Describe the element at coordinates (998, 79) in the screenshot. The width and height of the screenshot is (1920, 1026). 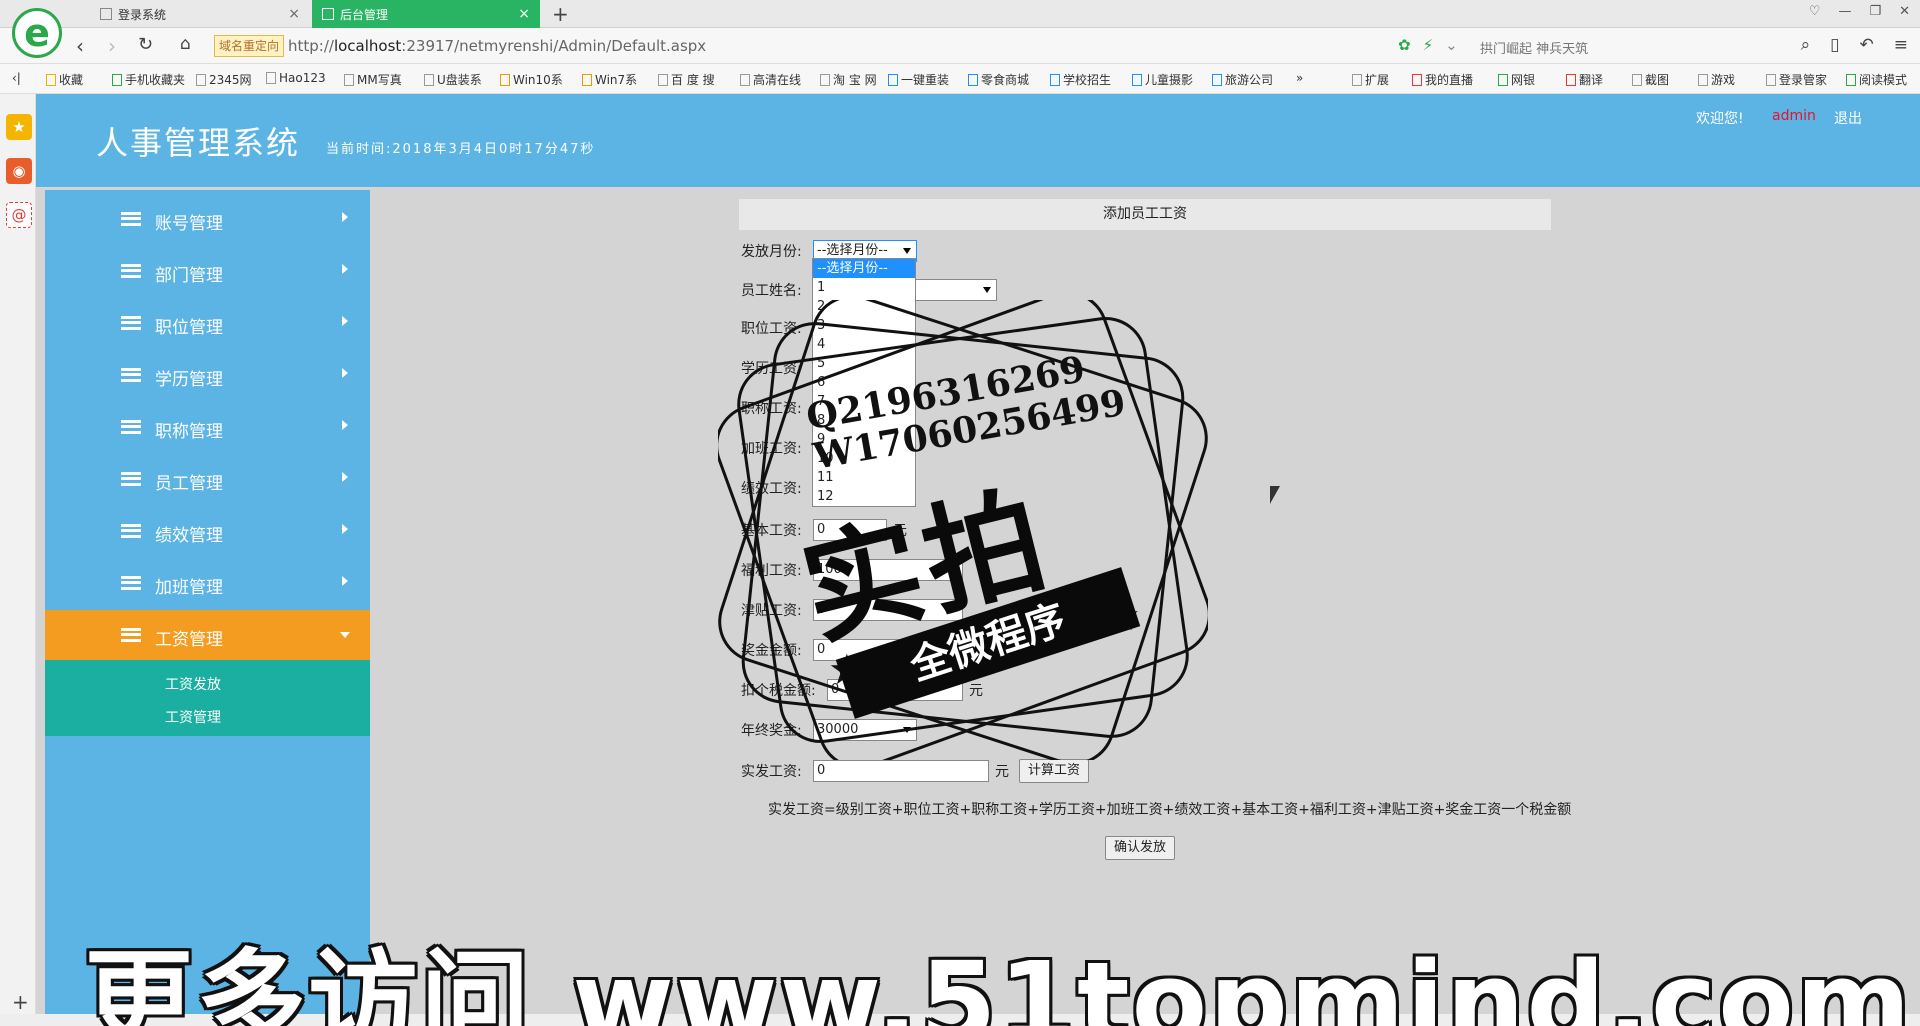
I see `bookmark-item: 零食商城` at that location.